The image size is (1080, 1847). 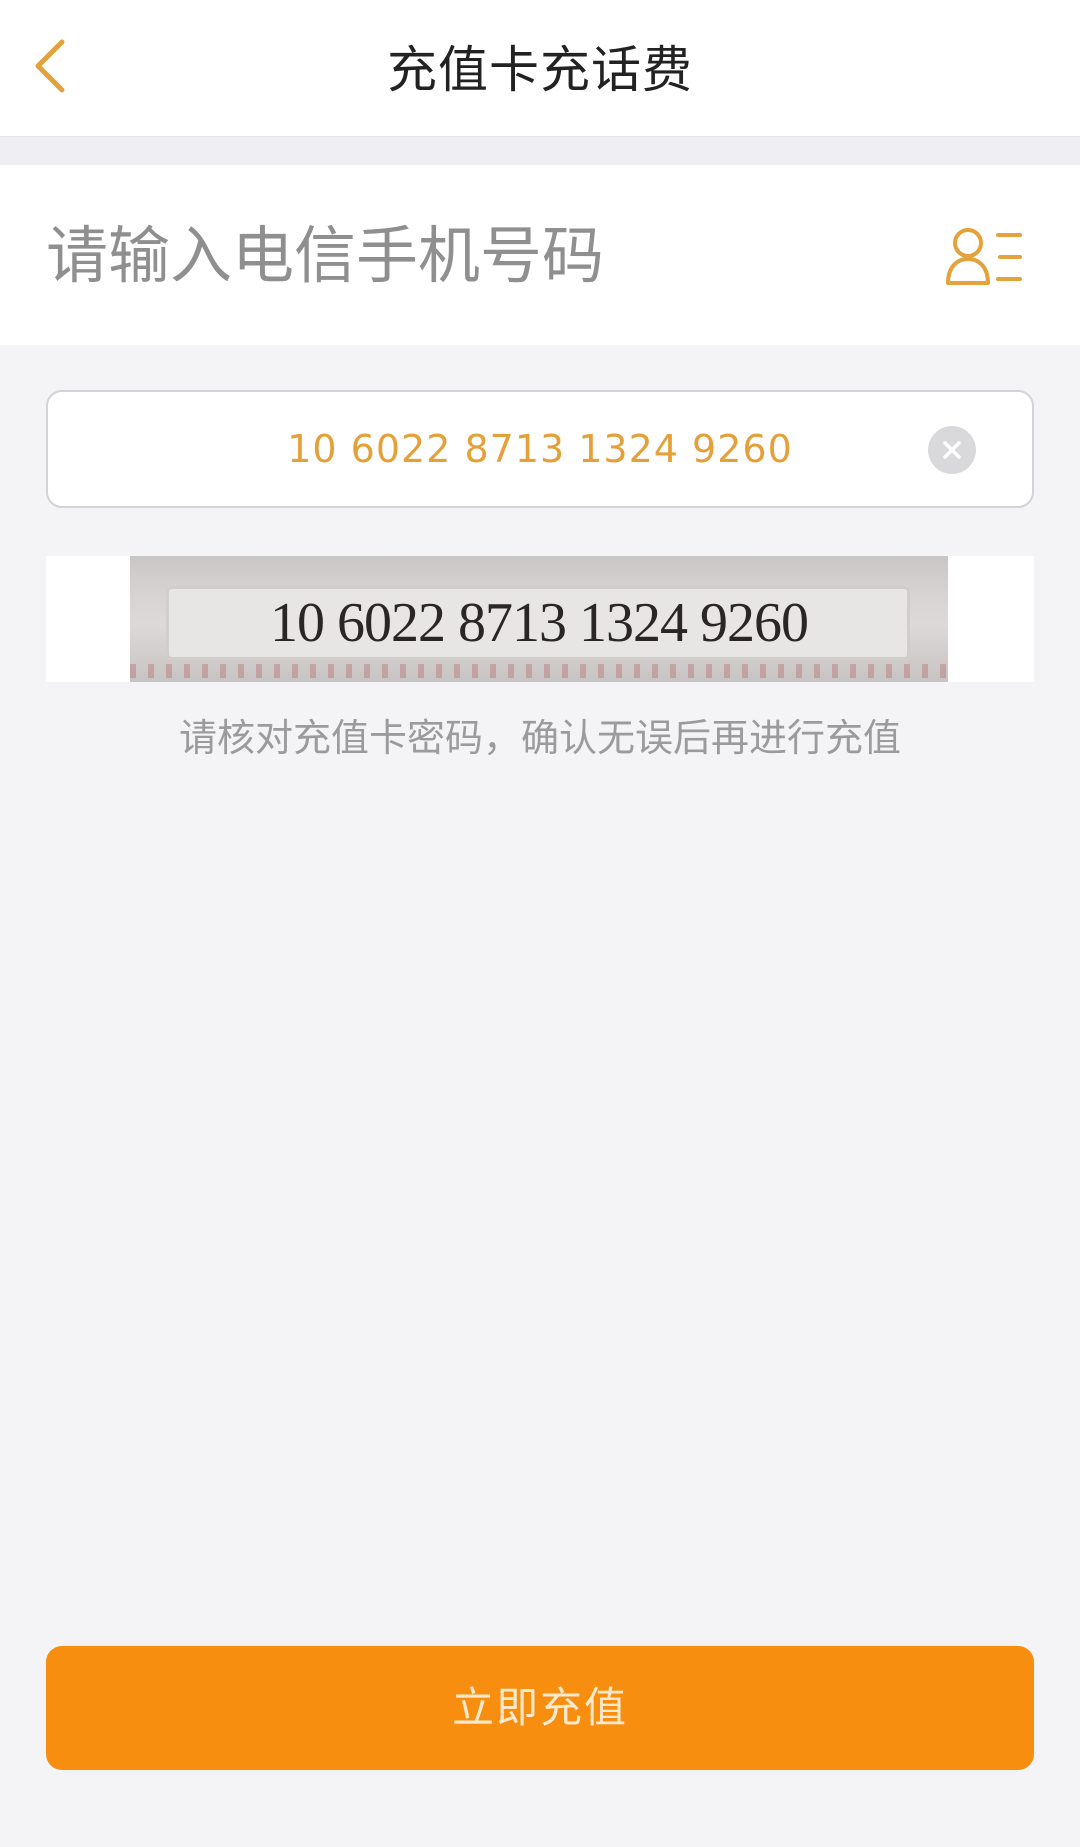 I want to click on scan-texture, so click(x=539, y=671).